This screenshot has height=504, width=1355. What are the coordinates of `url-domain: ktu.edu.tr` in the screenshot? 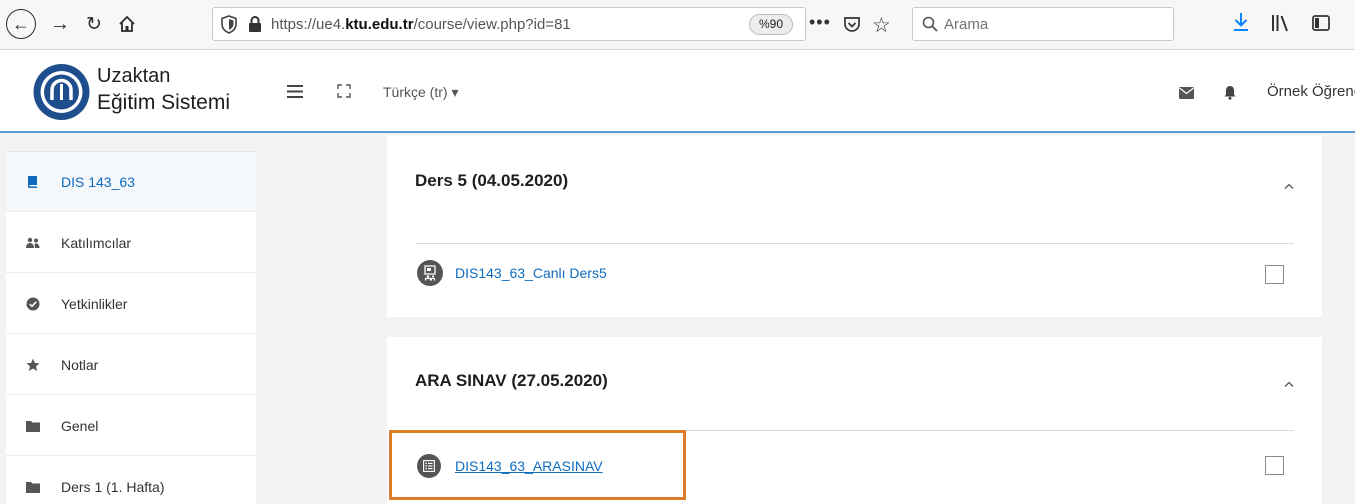 It's located at (379, 24).